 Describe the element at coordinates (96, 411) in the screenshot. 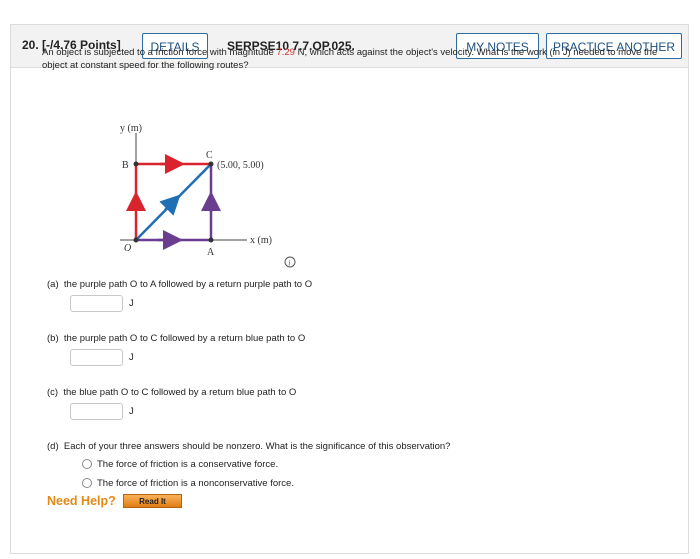

I see `part-c-input` at that location.